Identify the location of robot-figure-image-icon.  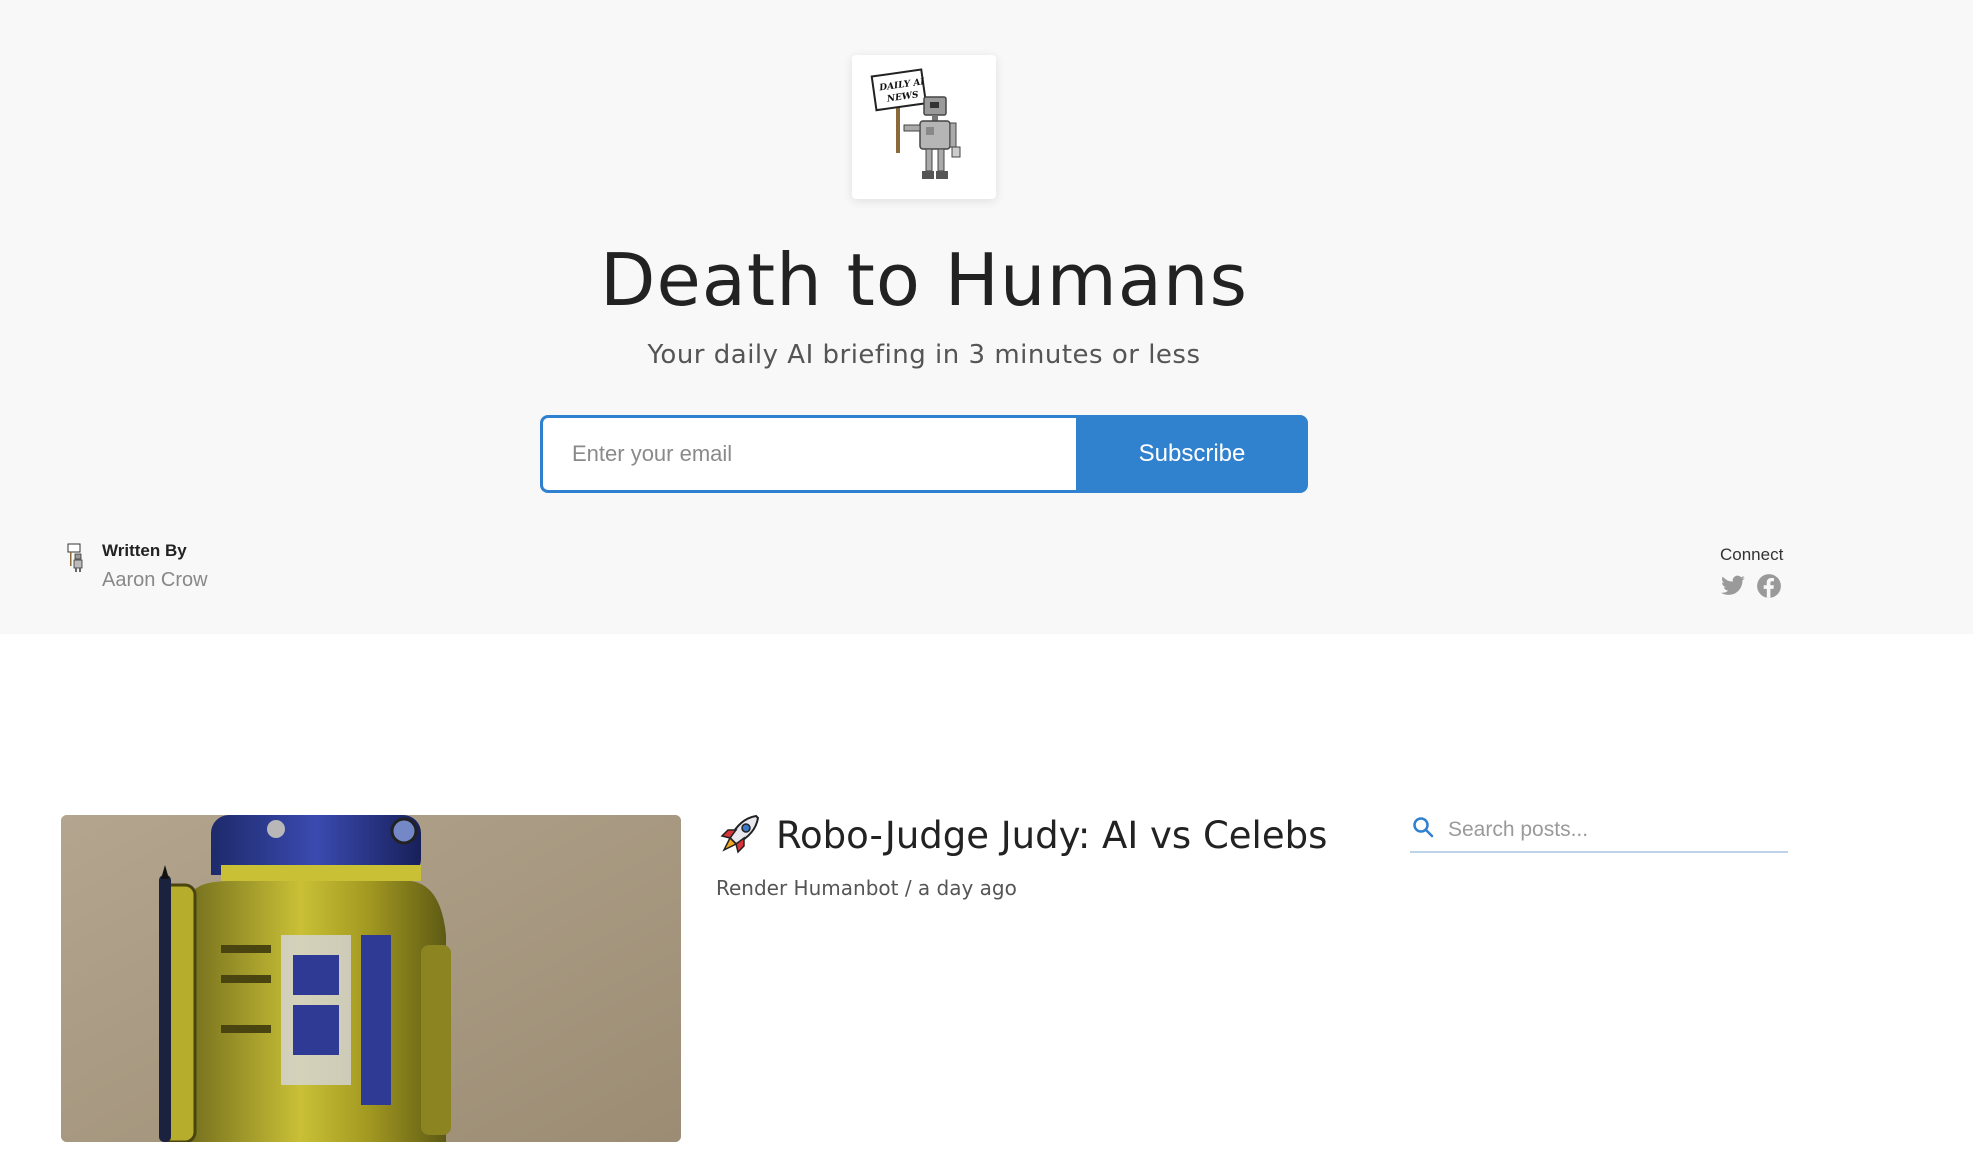
(371, 978).